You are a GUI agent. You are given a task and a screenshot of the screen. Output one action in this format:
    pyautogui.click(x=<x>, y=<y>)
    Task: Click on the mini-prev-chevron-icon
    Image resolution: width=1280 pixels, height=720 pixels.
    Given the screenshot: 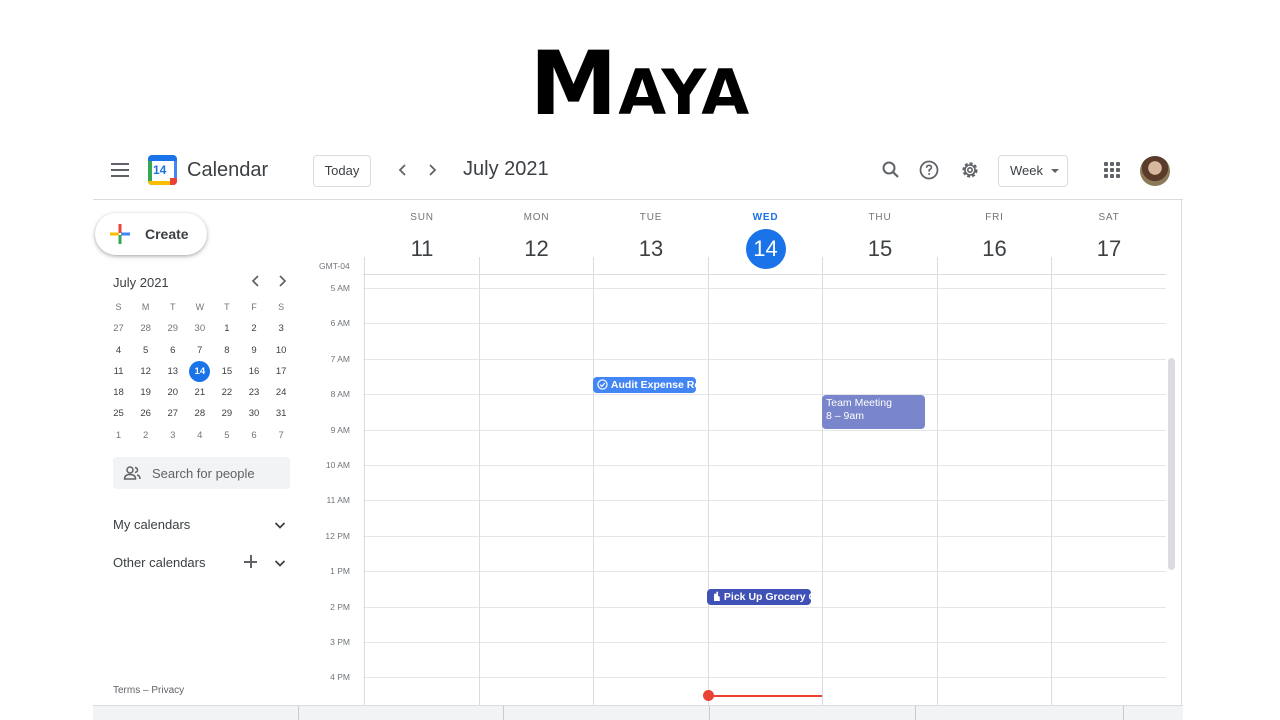 What is the action you would take?
    pyautogui.click(x=256, y=281)
    